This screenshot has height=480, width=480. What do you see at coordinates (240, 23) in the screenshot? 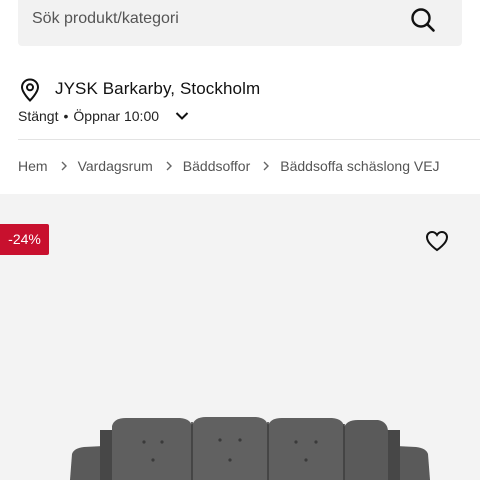
I see `search-bar: Sök produkt/kategori` at bounding box center [240, 23].